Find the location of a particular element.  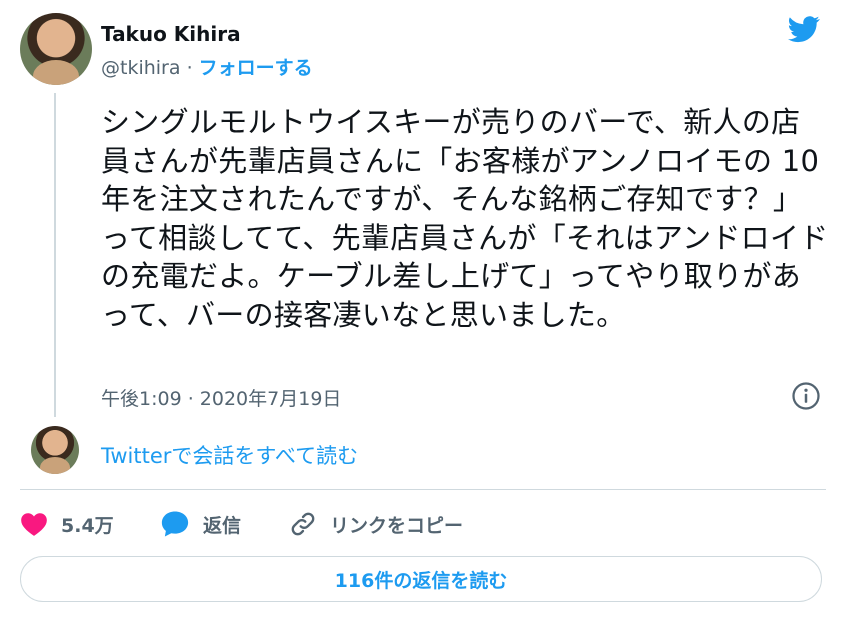

author-avatar is located at coordinates (56, 49).